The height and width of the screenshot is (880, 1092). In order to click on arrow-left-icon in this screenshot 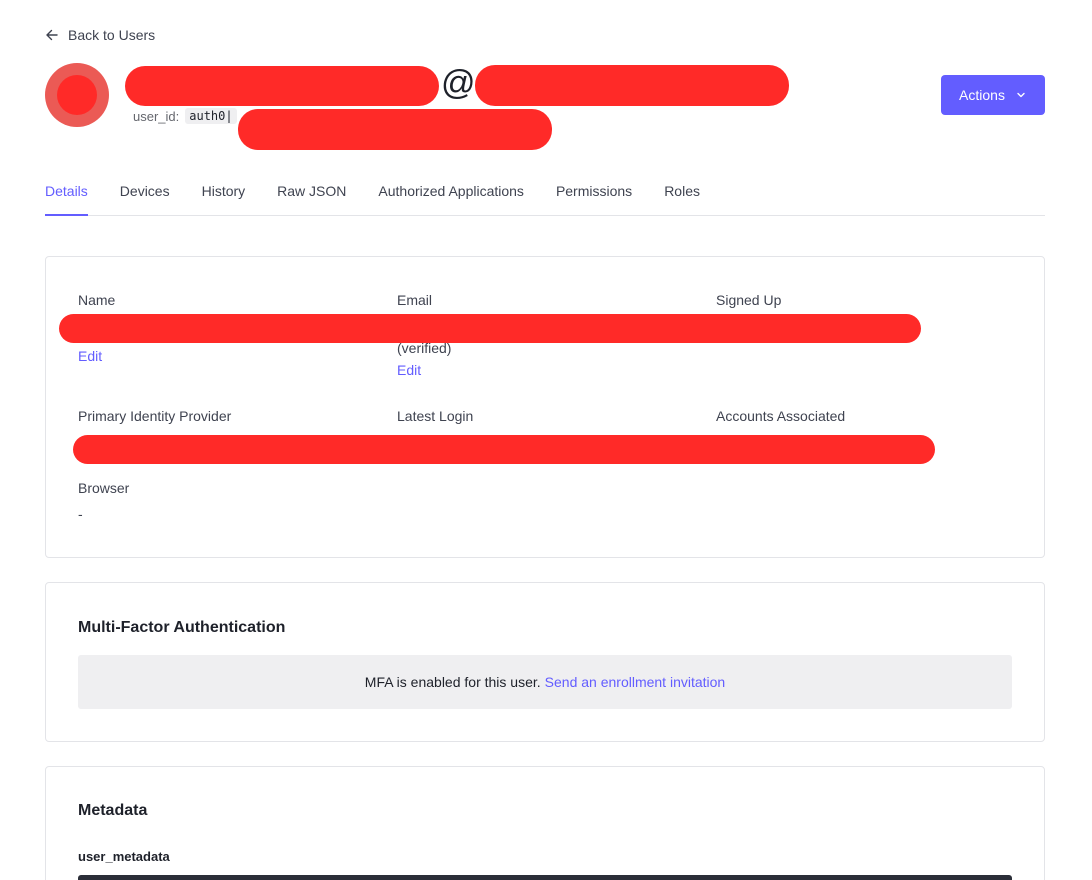, I will do `click(52, 35)`.